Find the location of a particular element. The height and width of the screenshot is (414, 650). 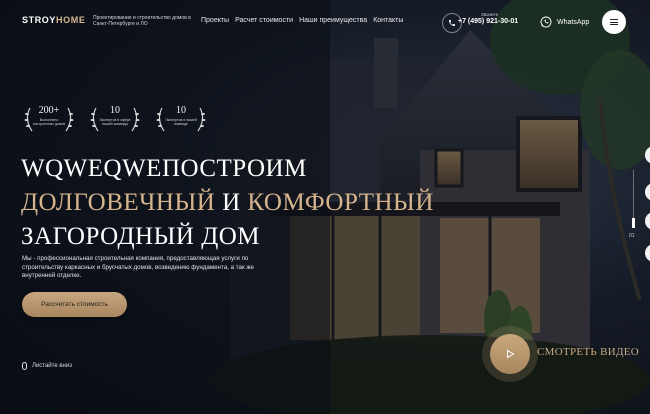

award-badge: 10 Экспертов в сфере нашей команды is located at coordinates (115, 119).